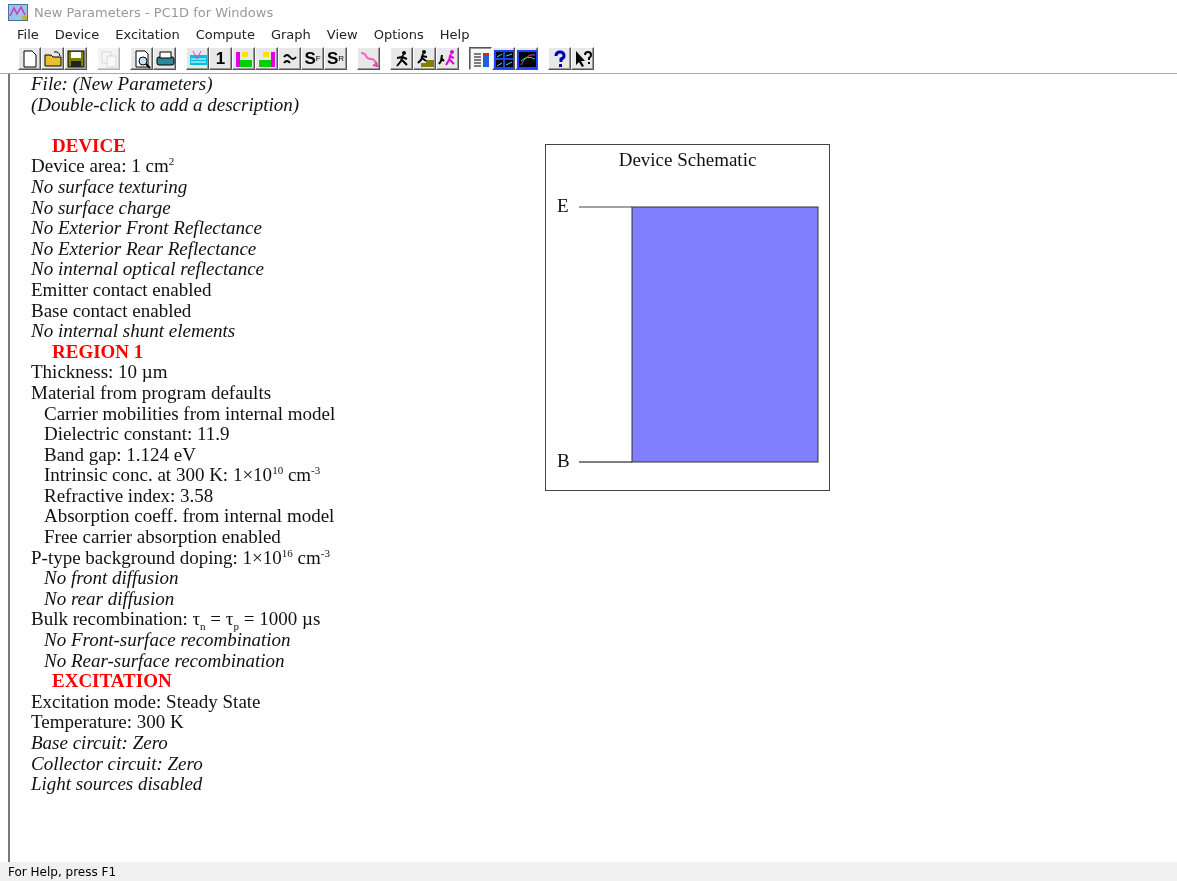  What do you see at coordinates (164, 661) in the screenshot?
I see `parameter-line: No Rear-surface recombination` at bounding box center [164, 661].